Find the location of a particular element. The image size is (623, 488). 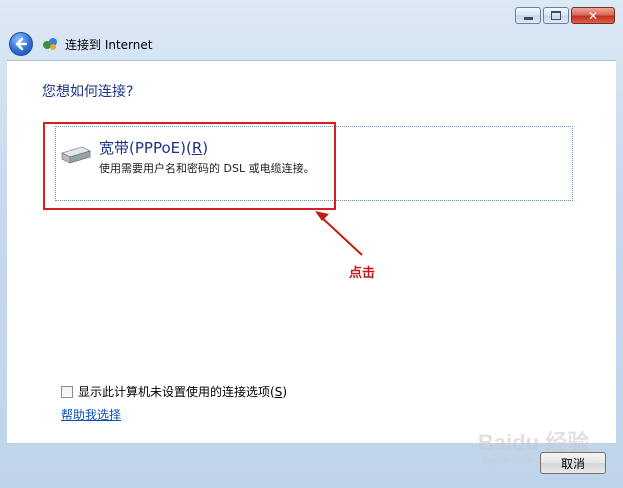

close-button: ✕ is located at coordinates (593, 15).